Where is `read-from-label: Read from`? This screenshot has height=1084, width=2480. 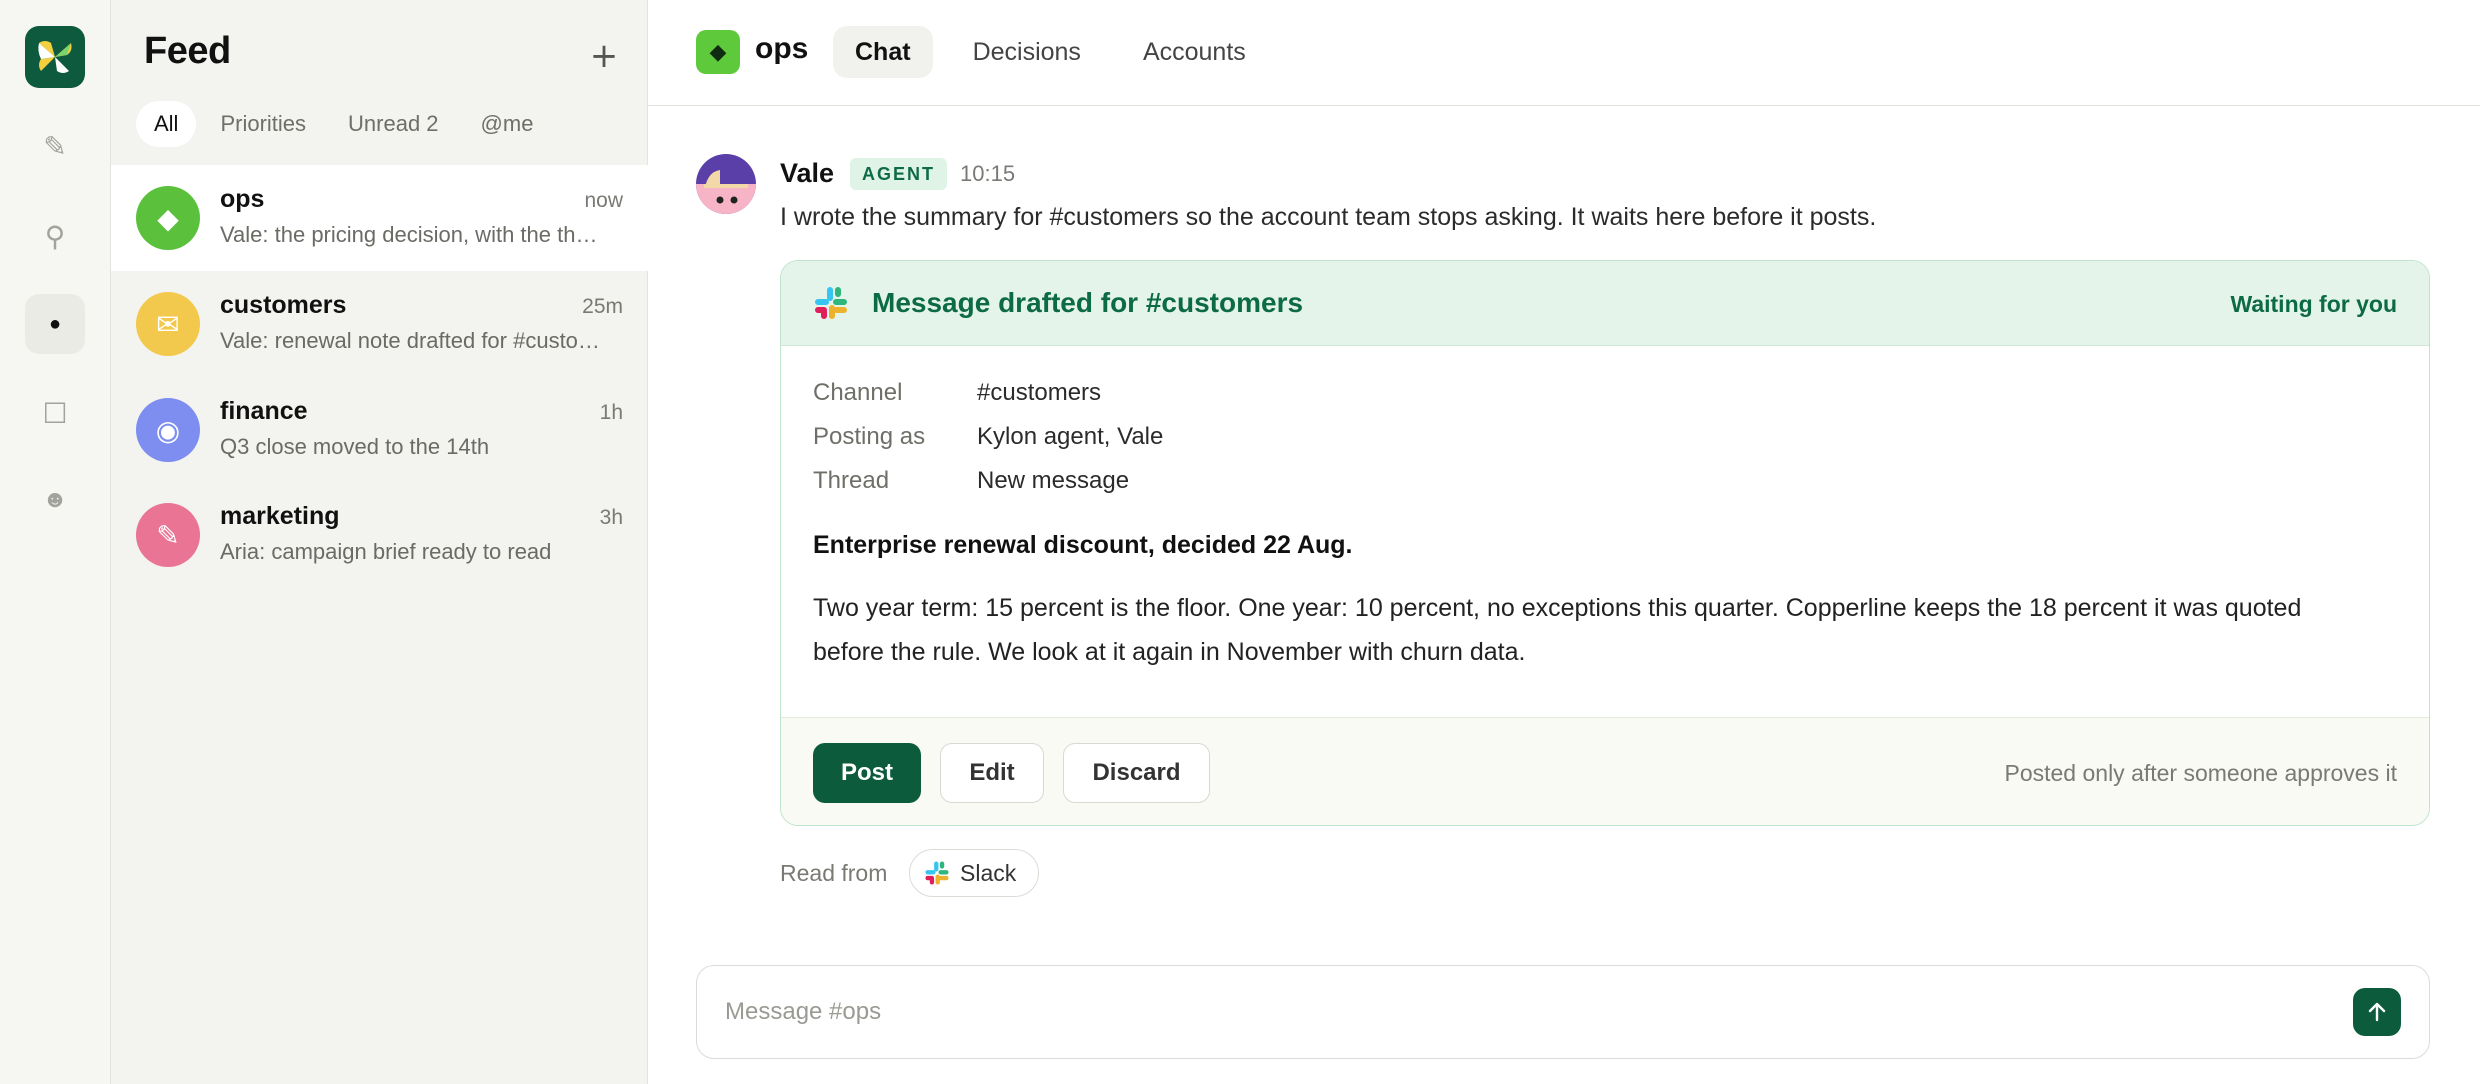
read-from-label: Read from is located at coordinates (834, 873).